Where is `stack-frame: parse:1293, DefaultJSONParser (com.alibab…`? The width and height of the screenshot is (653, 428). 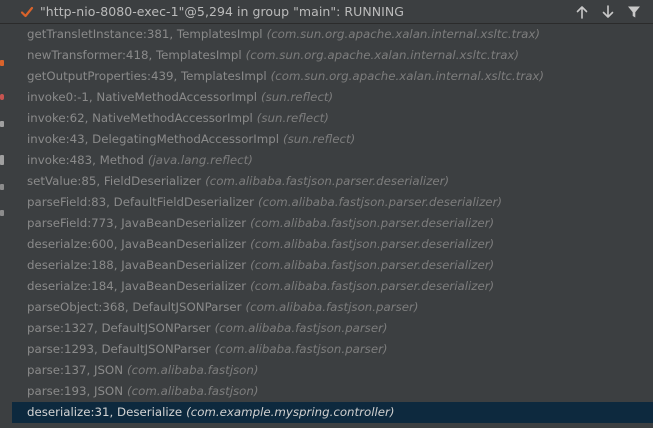 stack-frame: parse:1293, DefaultJSONParser (com.alibab… is located at coordinates (332, 349).